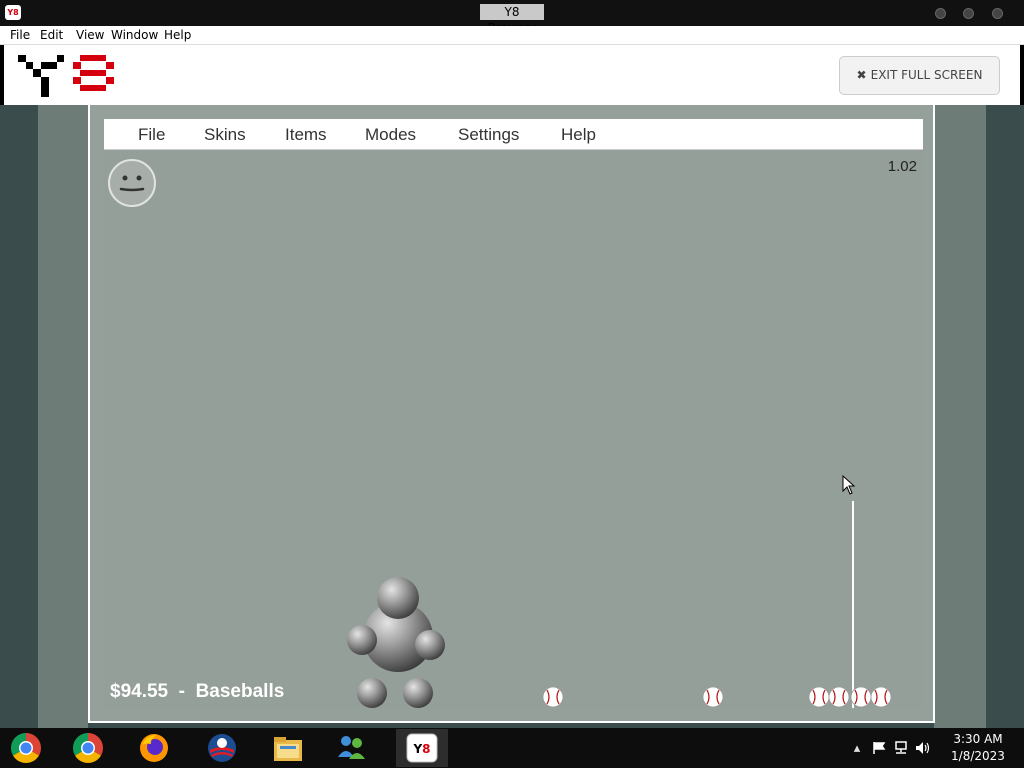 This screenshot has width=1024, height=768. I want to click on game-menu-file: File, so click(151, 135).